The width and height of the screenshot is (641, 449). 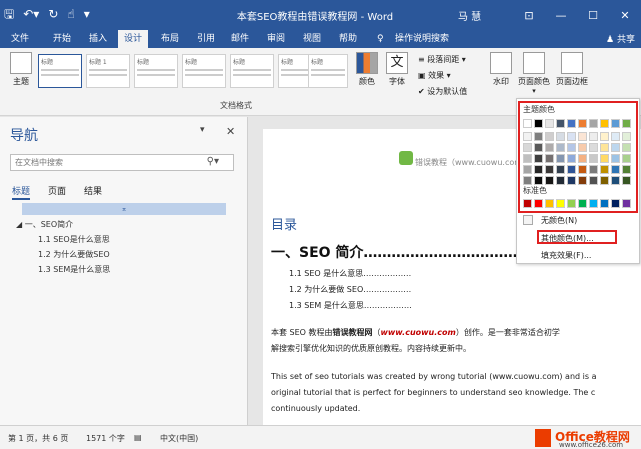 I want to click on effects-button: ▣ 效果 ▾, so click(x=434, y=75).